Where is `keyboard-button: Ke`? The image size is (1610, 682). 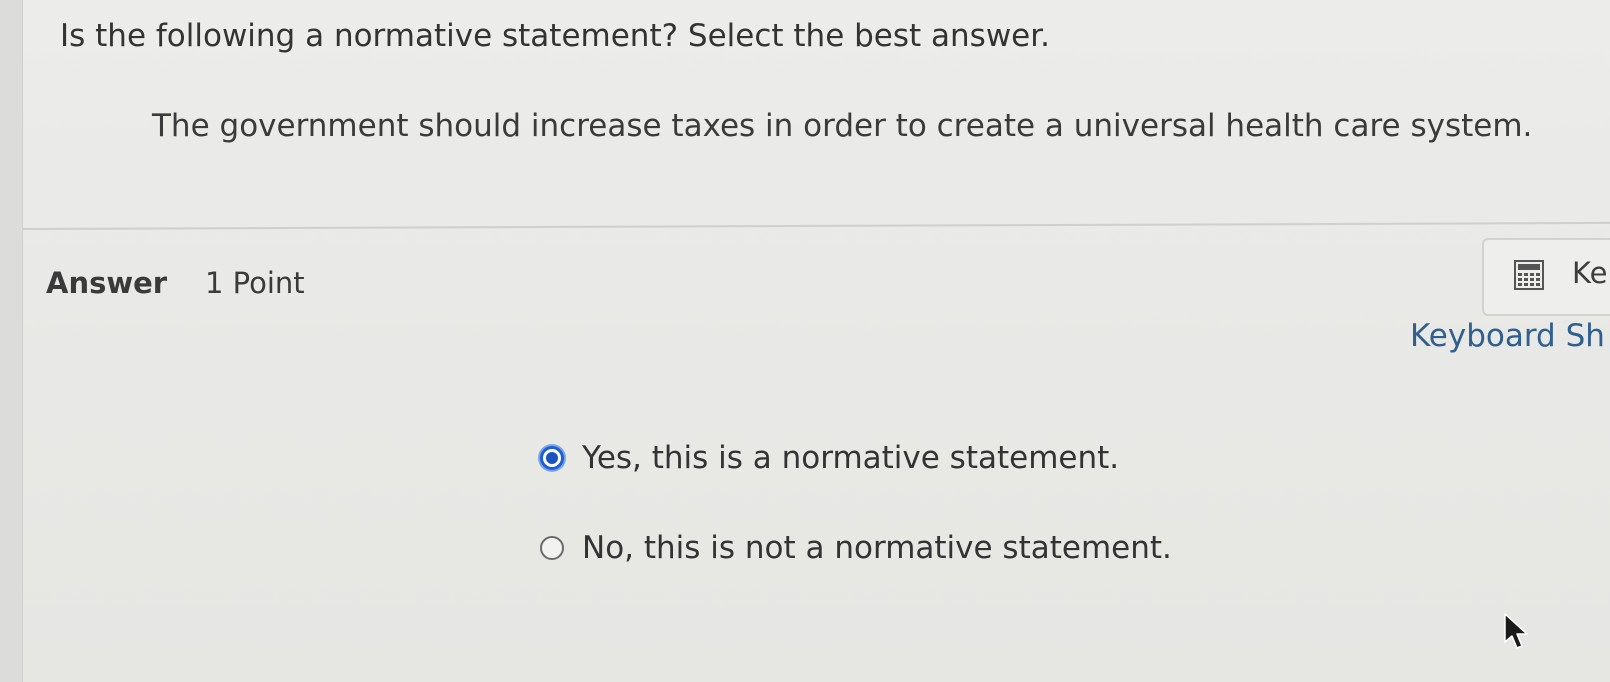
keyboard-button: Ke is located at coordinates (1546, 277).